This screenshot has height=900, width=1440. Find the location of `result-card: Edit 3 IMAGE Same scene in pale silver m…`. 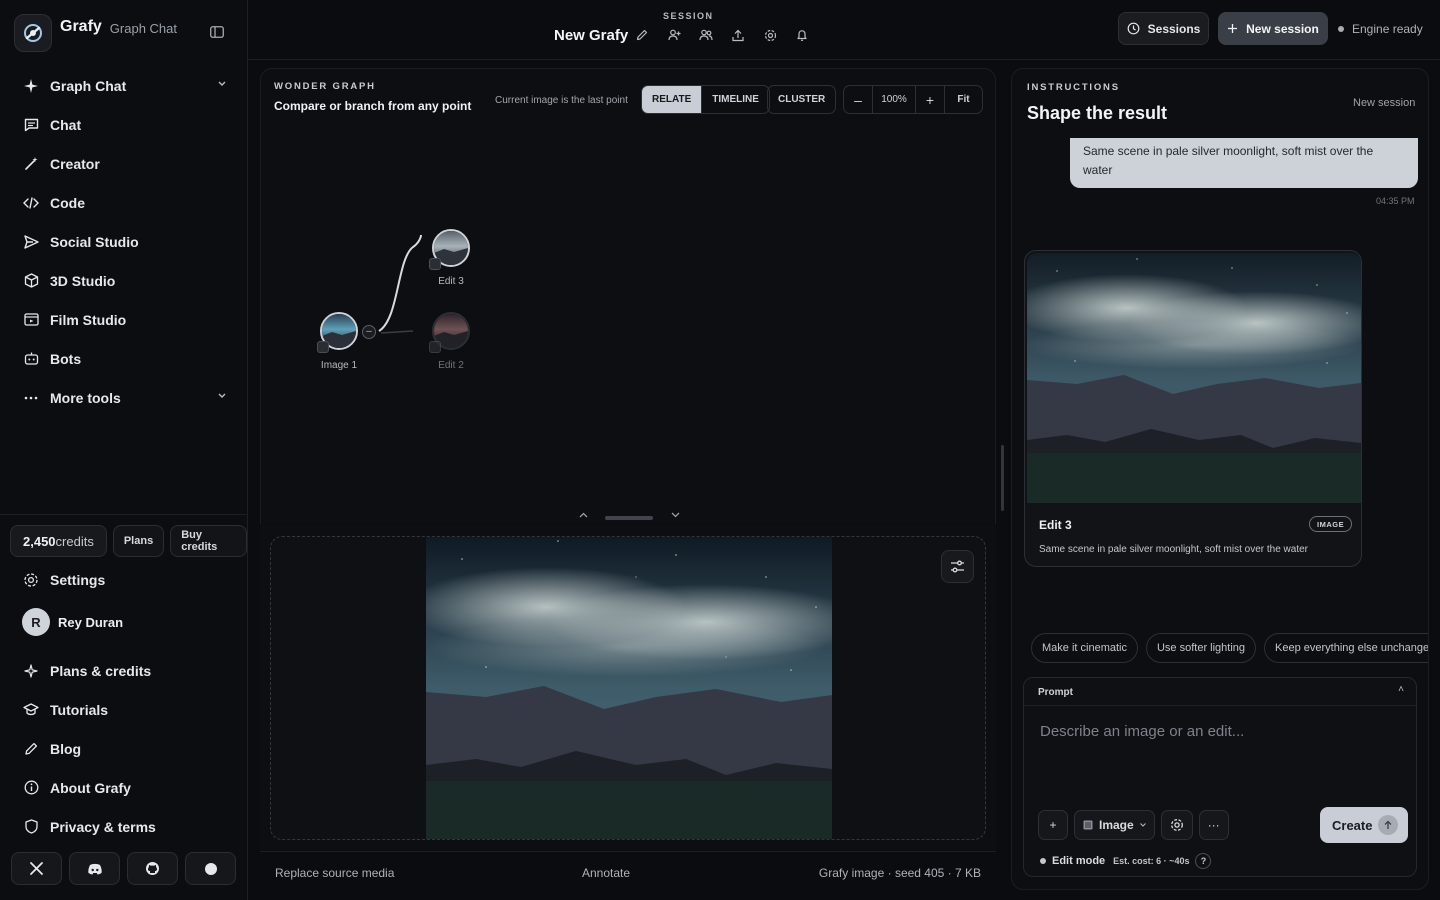

result-card: Edit 3 IMAGE Same scene in pale silver m… is located at coordinates (1193, 408).